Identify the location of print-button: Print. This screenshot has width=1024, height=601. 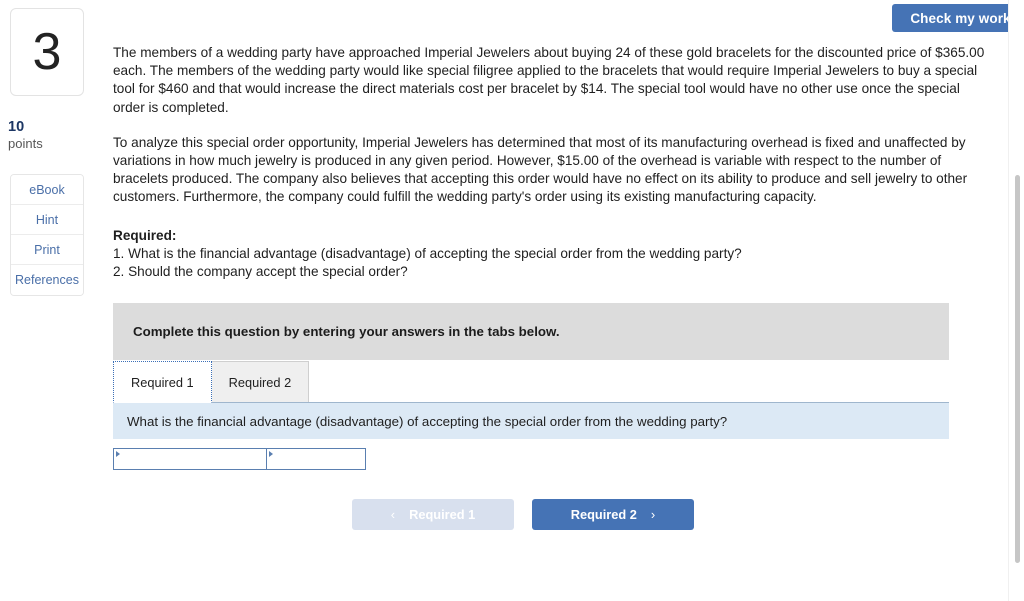
(47, 250).